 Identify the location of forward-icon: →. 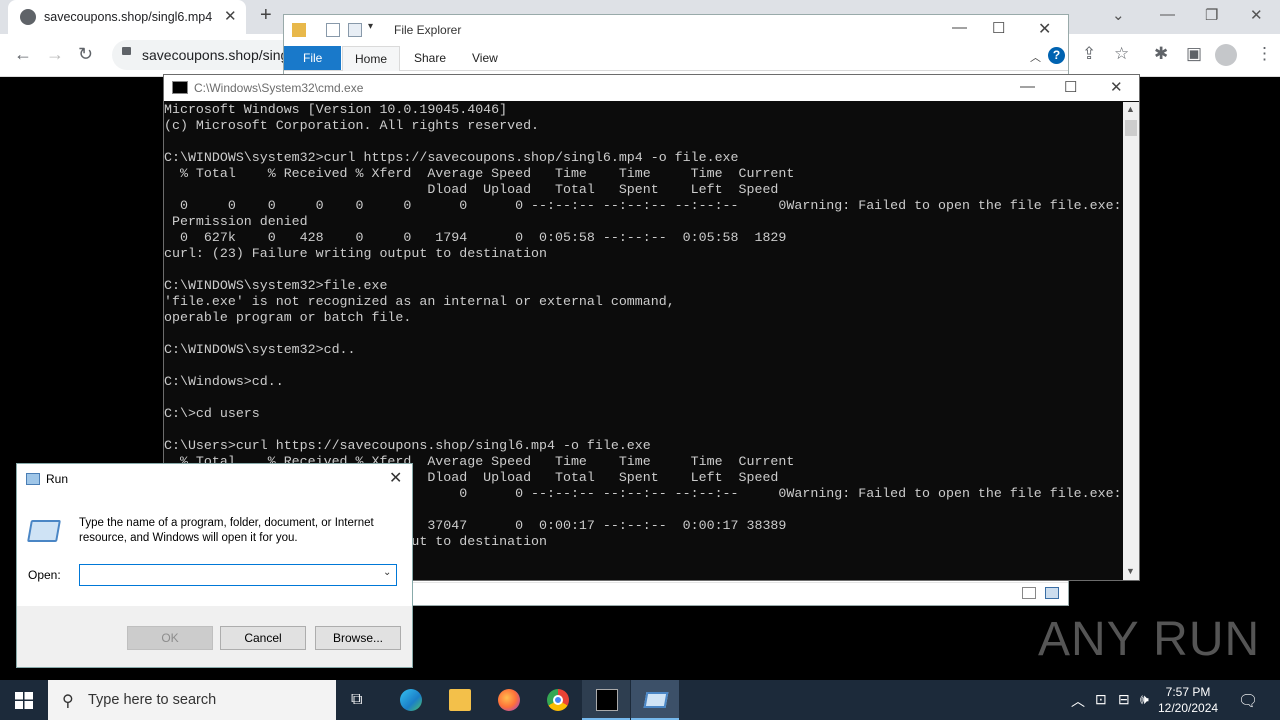
(55, 54).